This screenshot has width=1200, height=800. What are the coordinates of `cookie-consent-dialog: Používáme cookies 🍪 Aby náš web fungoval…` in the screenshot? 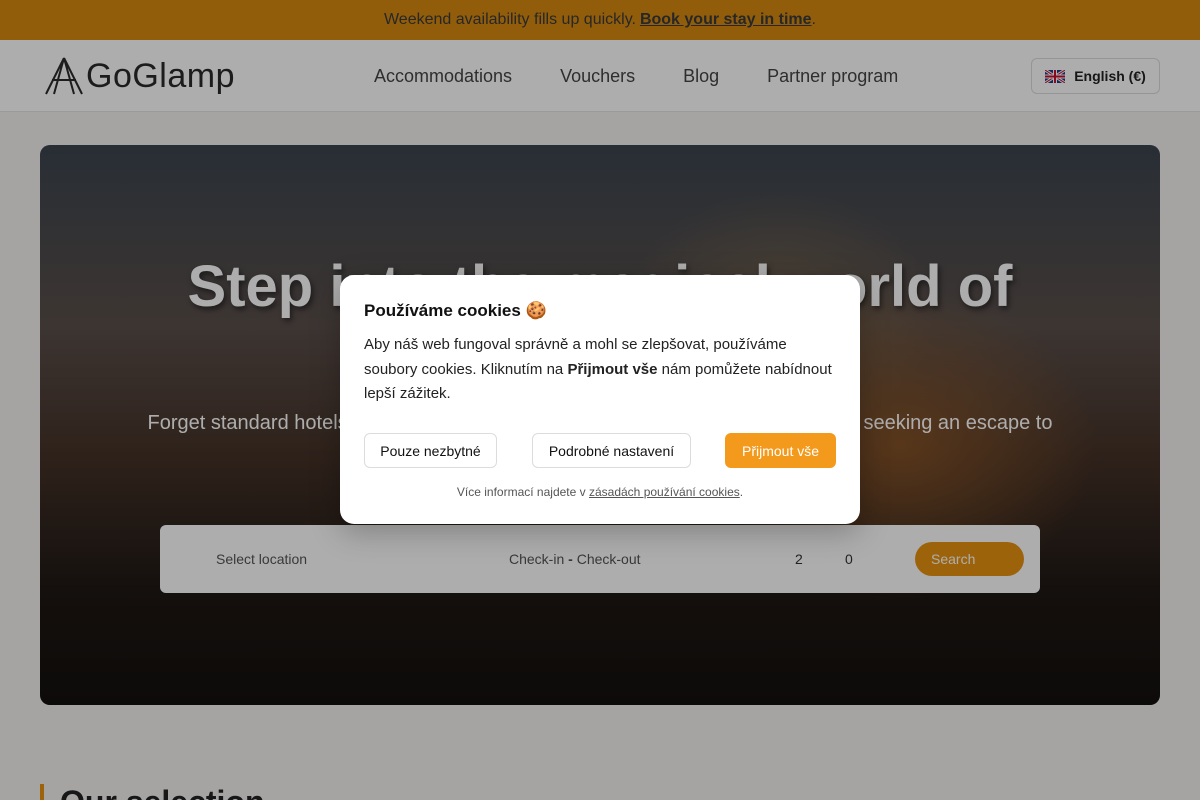 It's located at (600, 399).